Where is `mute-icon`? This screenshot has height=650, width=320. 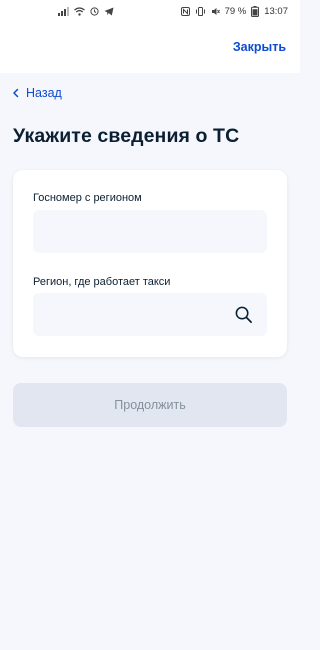
mute-icon is located at coordinates (215, 11).